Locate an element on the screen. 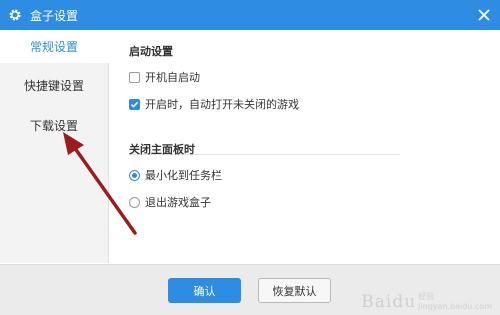  sidebar-item-label: 快捷键设置 is located at coordinates (53, 86).